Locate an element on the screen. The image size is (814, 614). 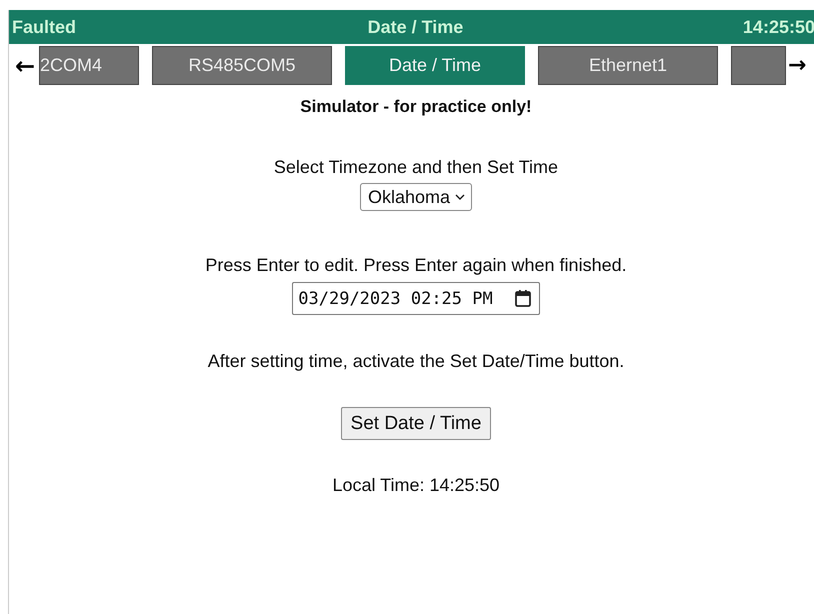
calendar-icon is located at coordinates (522, 298).